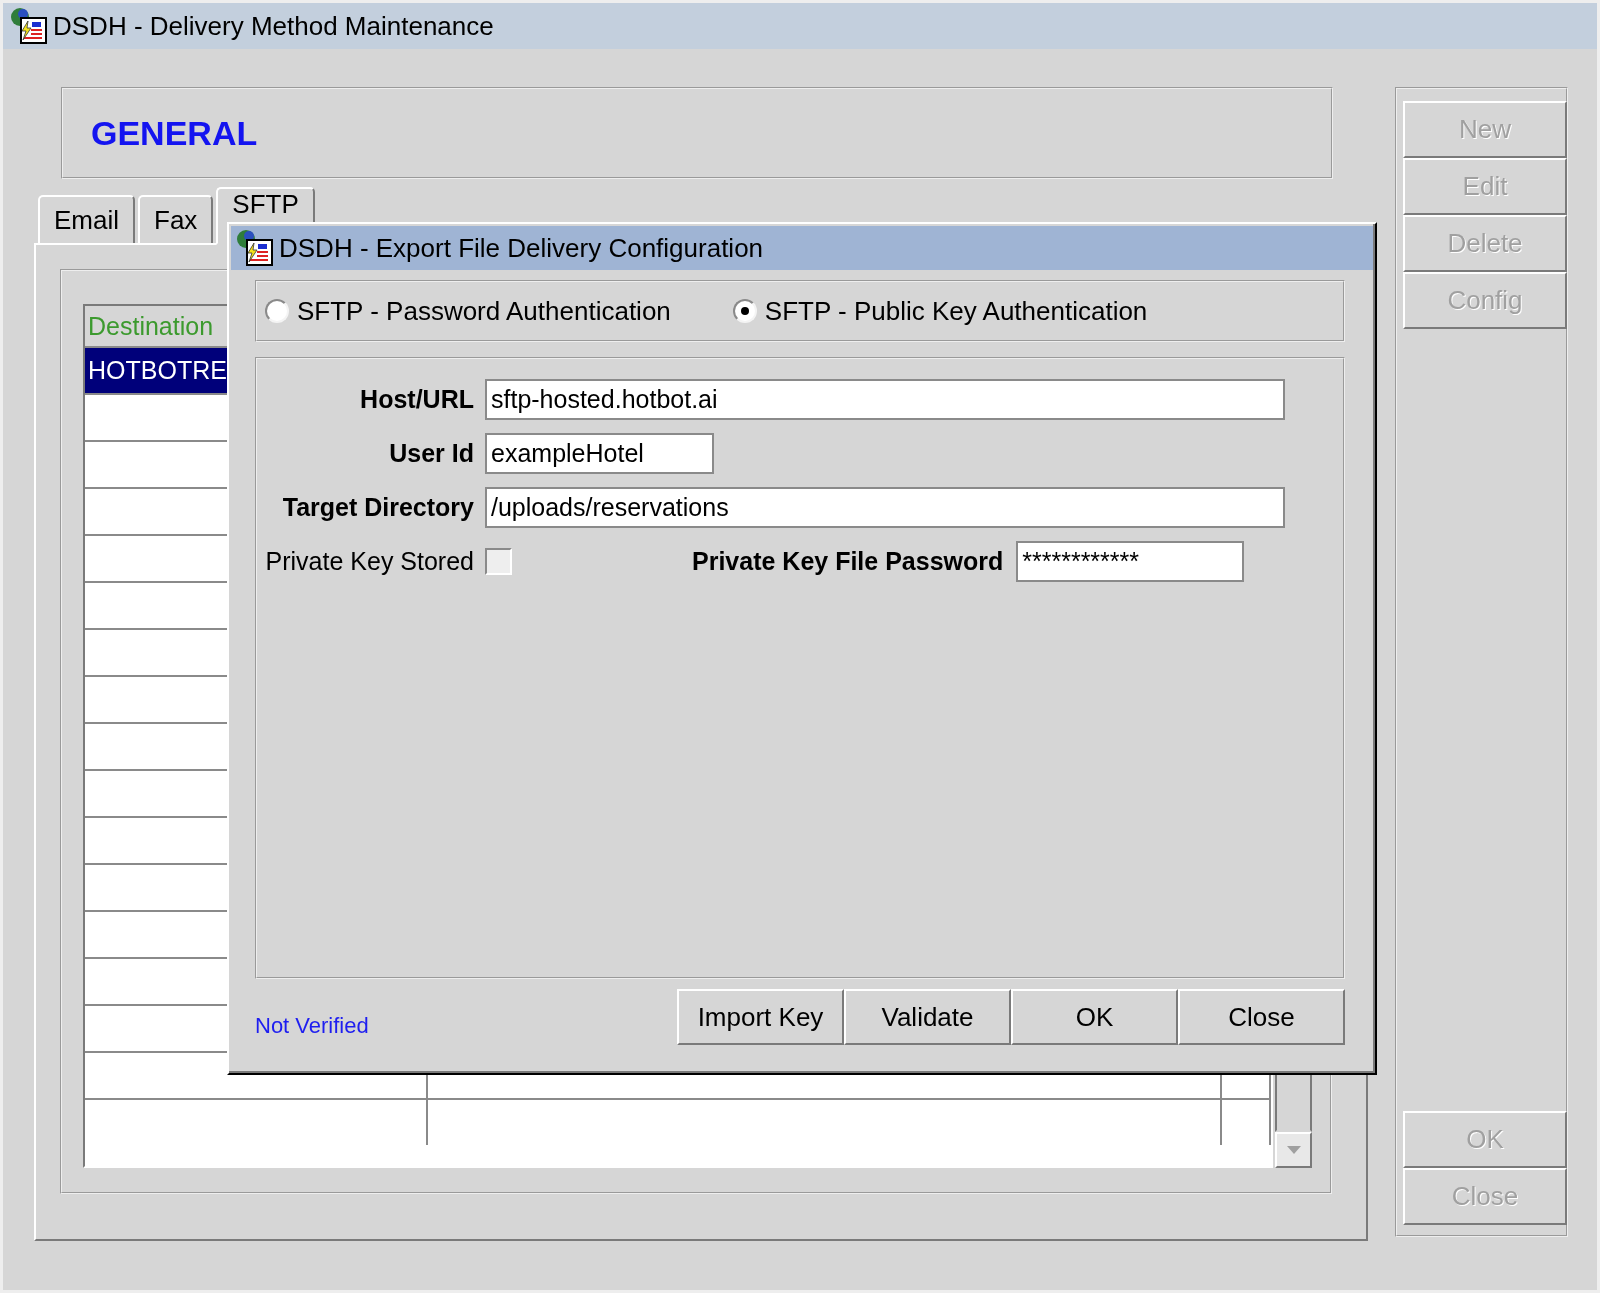 The height and width of the screenshot is (1293, 1600). What do you see at coordinates (885, 399) in the screenshot?
I see `input-field: sftp-hosted.hotbot.ai` at bounding box center [885, 399].